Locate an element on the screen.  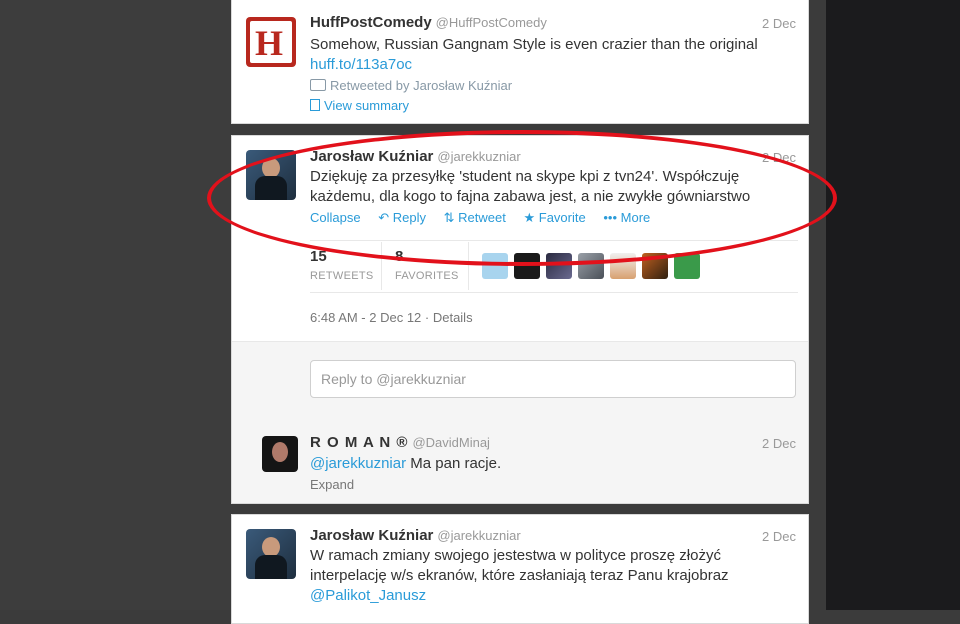
view-summary-label: View summary is located at coordinates (366, 105).